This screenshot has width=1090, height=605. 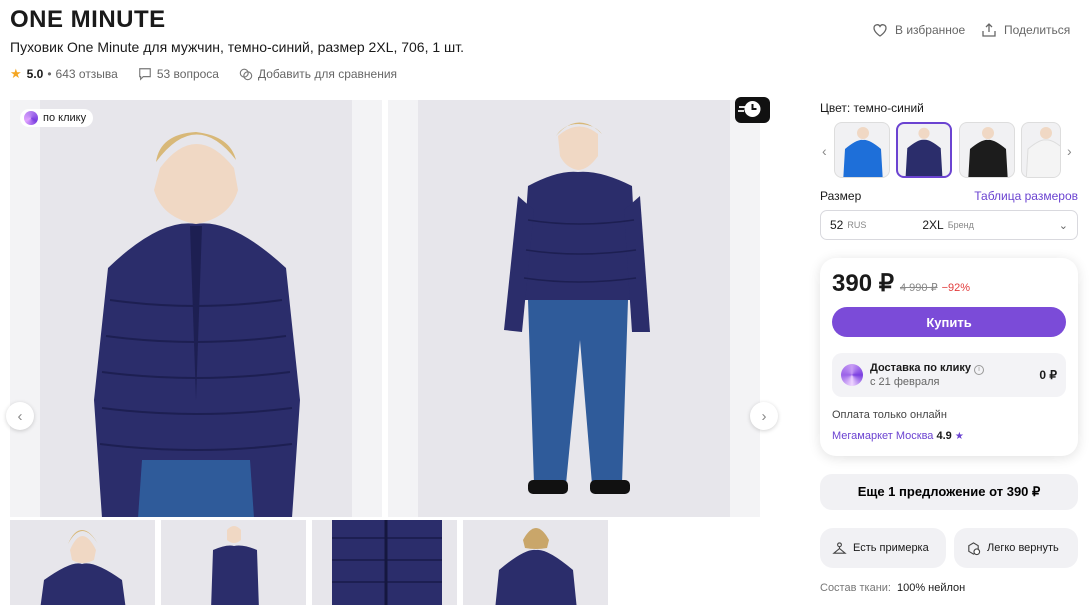 I want to click on chevron-down-icon: ⌄, so click(x=1063, y=225).